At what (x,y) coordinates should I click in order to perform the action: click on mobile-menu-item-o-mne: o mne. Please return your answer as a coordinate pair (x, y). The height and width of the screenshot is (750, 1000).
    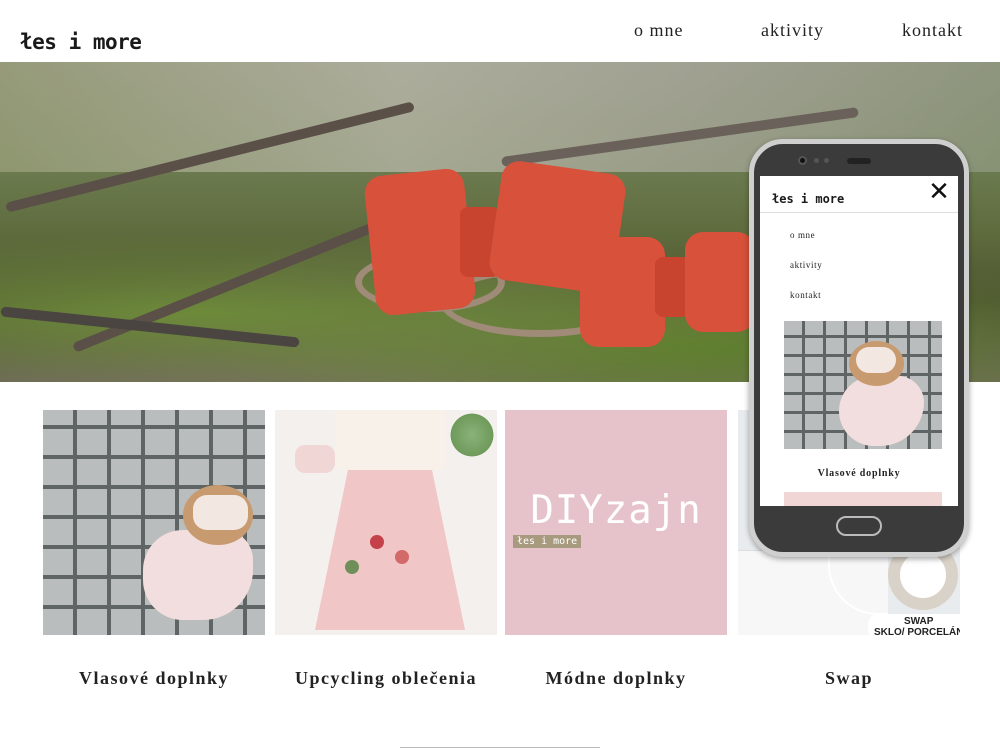
    Looking at the image, I should click on (802, 235).